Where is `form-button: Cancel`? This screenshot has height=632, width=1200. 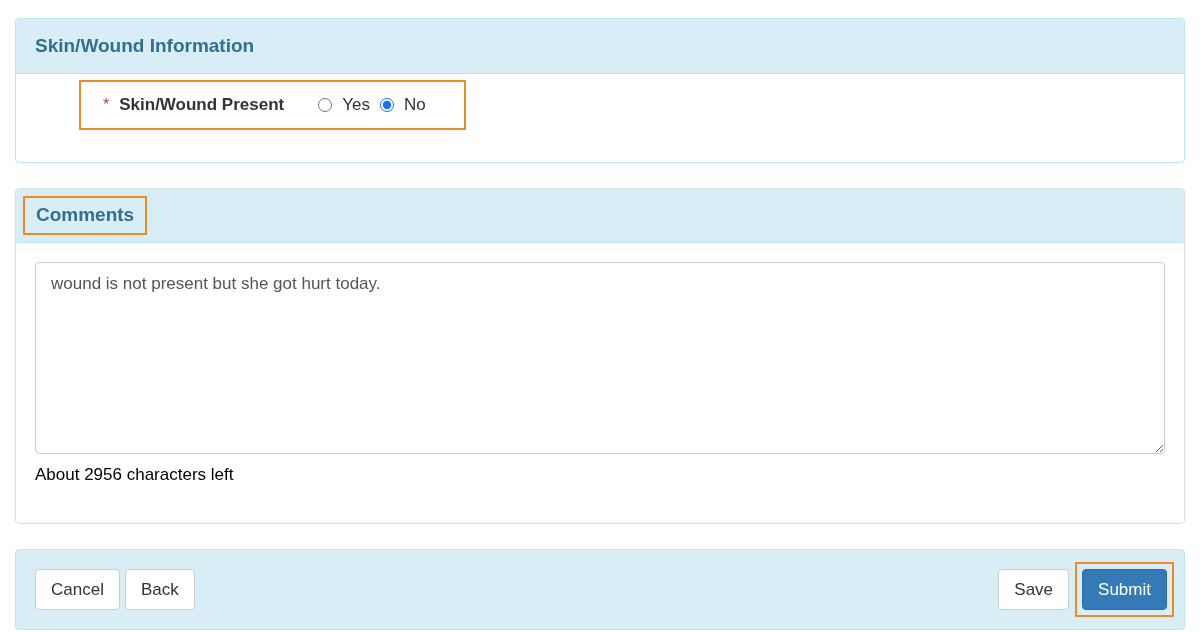 form-button: Cancel is located at coordinates (77, 589).